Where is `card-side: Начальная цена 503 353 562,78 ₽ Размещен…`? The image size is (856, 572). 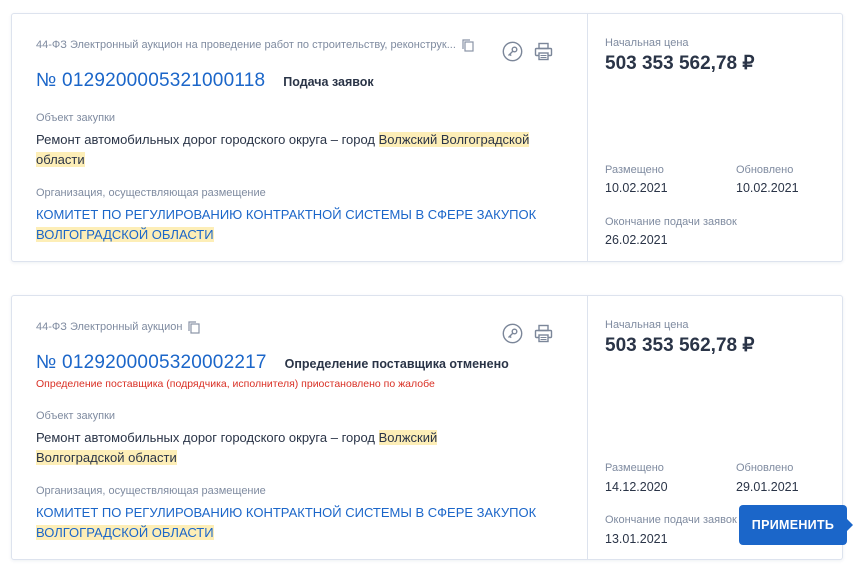
card-side: Начальная цена 503 353 562,78 ₽ Размещен… is located at coordinates (714, 137).